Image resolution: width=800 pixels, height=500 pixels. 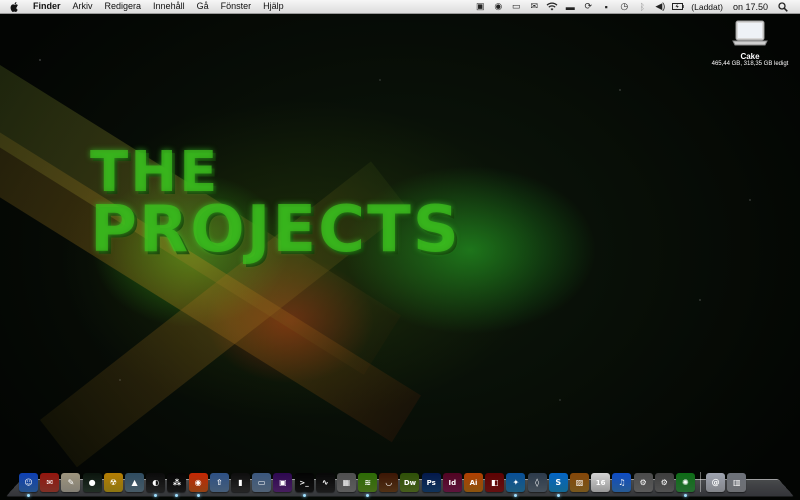 I want to click on photoshop-icon: Ps, so click(x=431, y=482).